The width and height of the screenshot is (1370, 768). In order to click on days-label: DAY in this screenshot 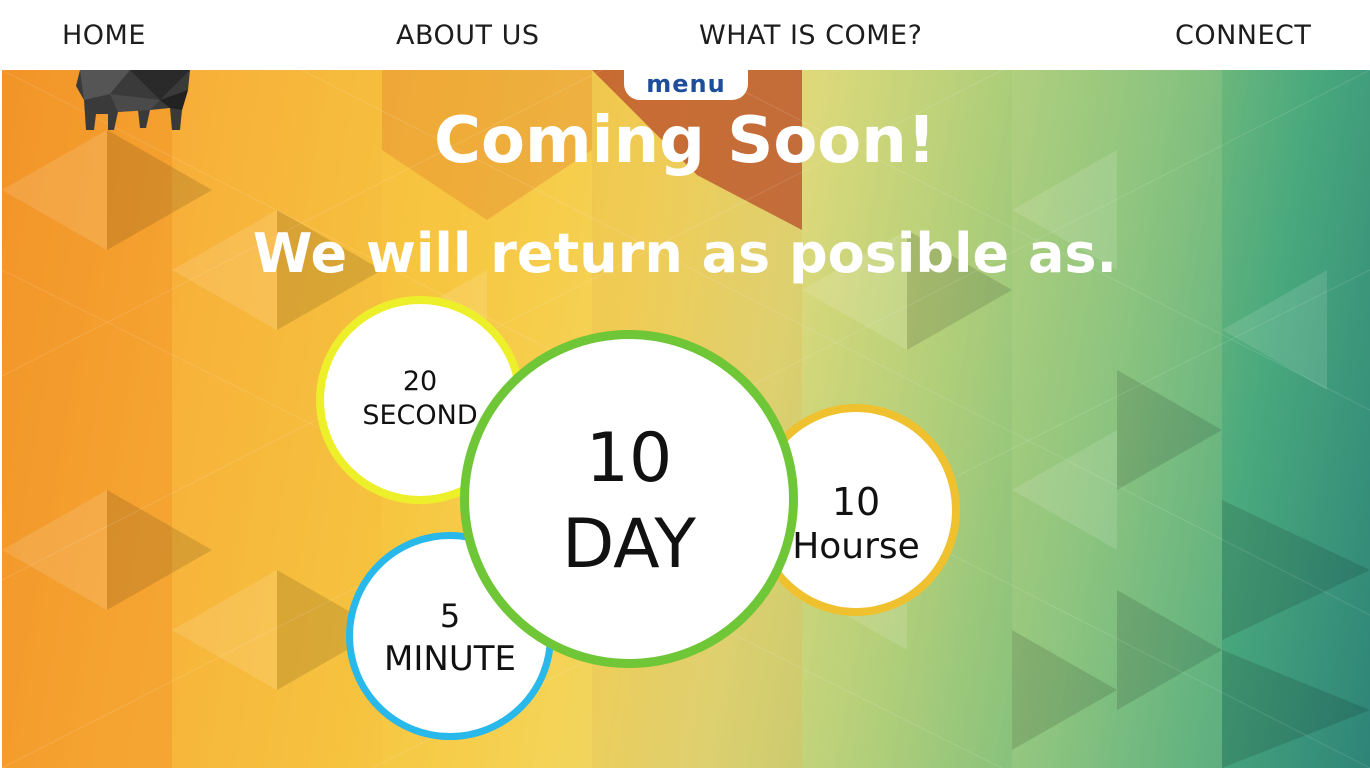, I will do `click(629, 544)`.